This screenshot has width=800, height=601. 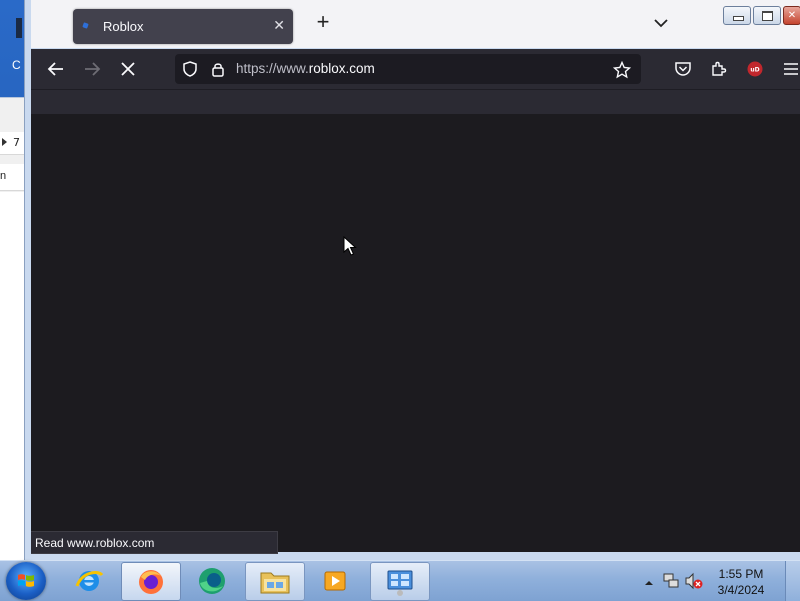 What do you see at coordinates (350, 248) in the screenshot?
I see `mouse-cursor-icon` at bounding box center [350, 248].